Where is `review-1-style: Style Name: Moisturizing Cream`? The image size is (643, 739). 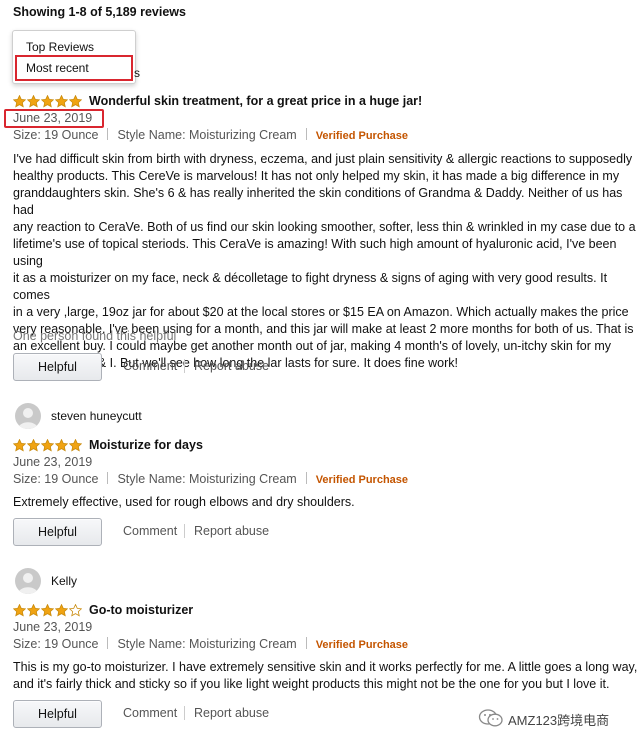 review-1-style: Style Name: Moisturizing Cream is located at coordinates (206, 135).